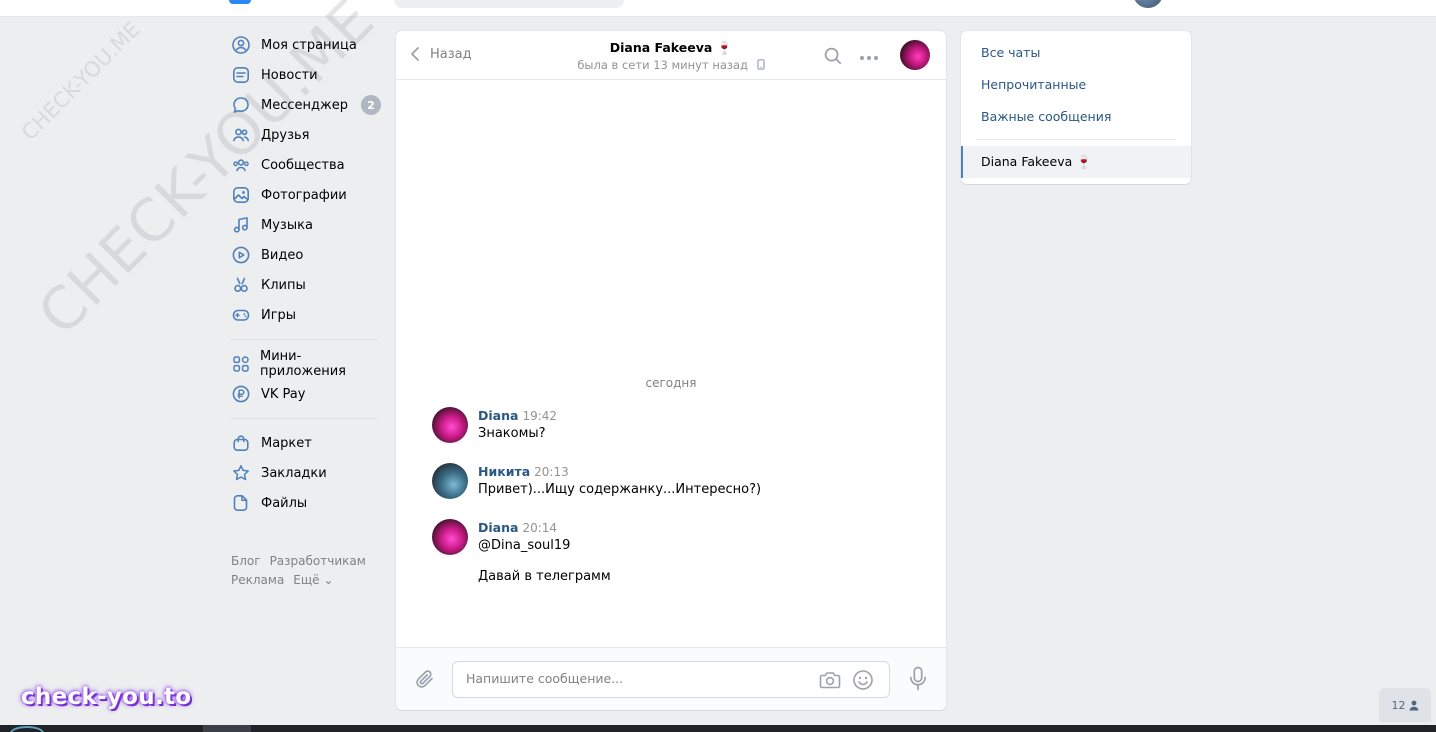  Describe the element at coordinates (318, 561) in the screenshot. I see `footer-link-developers: Разработчикам` at that location.